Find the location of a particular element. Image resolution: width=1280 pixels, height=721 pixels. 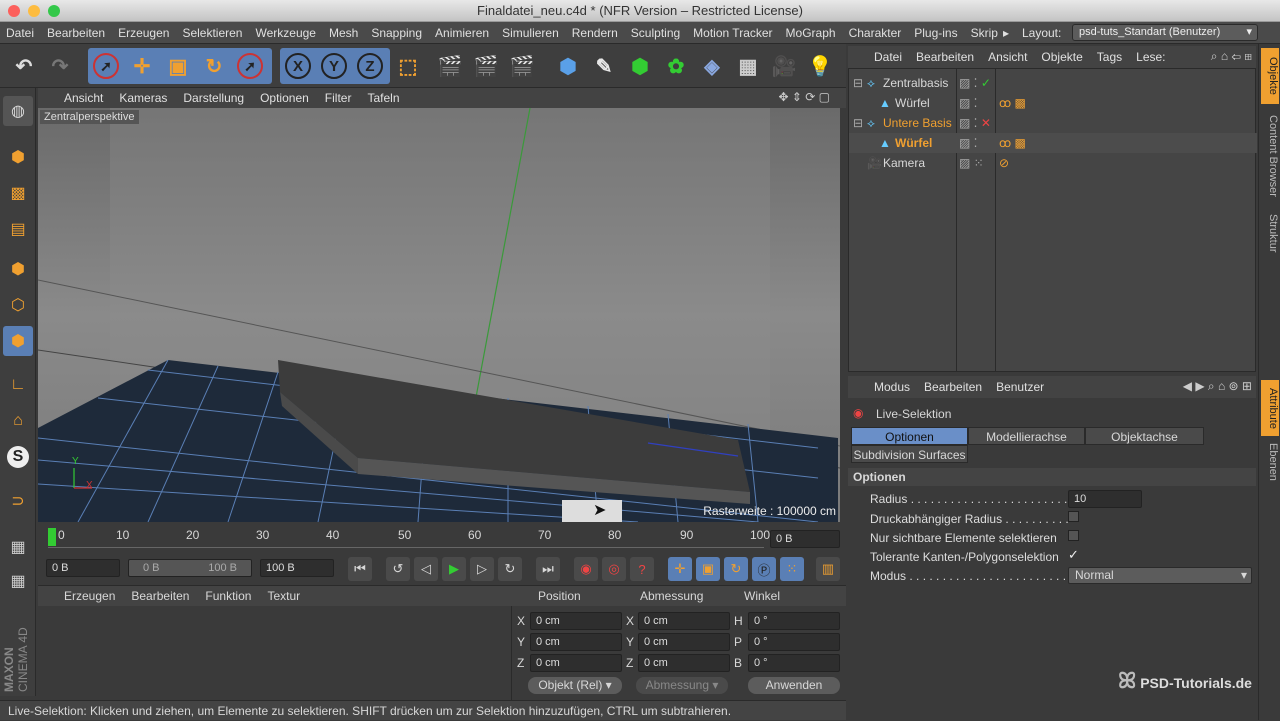

menu-animieren: Animieren is located at coordinates (462, 33).